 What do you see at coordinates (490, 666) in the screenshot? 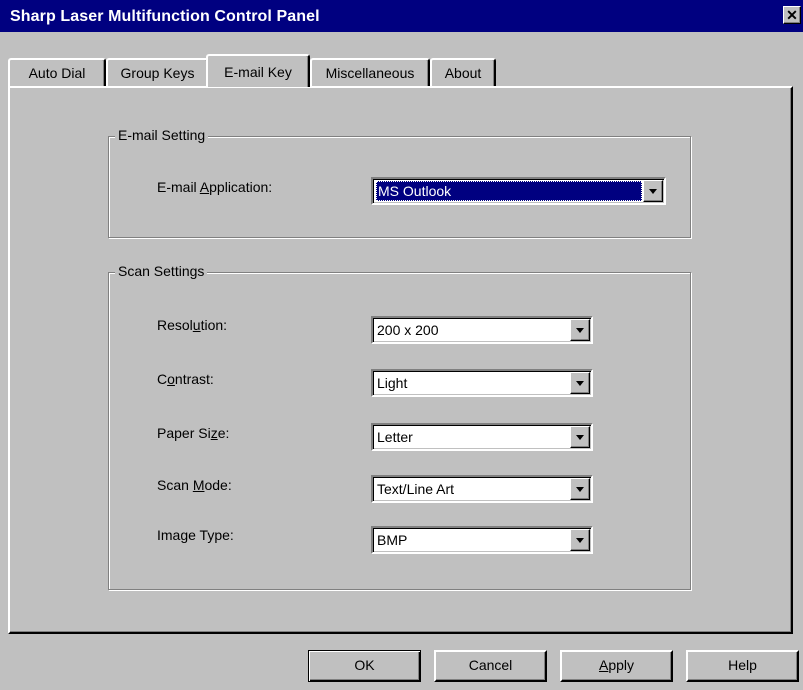
I see `cancel-button: Cancel` at bounding box center [490, 666].